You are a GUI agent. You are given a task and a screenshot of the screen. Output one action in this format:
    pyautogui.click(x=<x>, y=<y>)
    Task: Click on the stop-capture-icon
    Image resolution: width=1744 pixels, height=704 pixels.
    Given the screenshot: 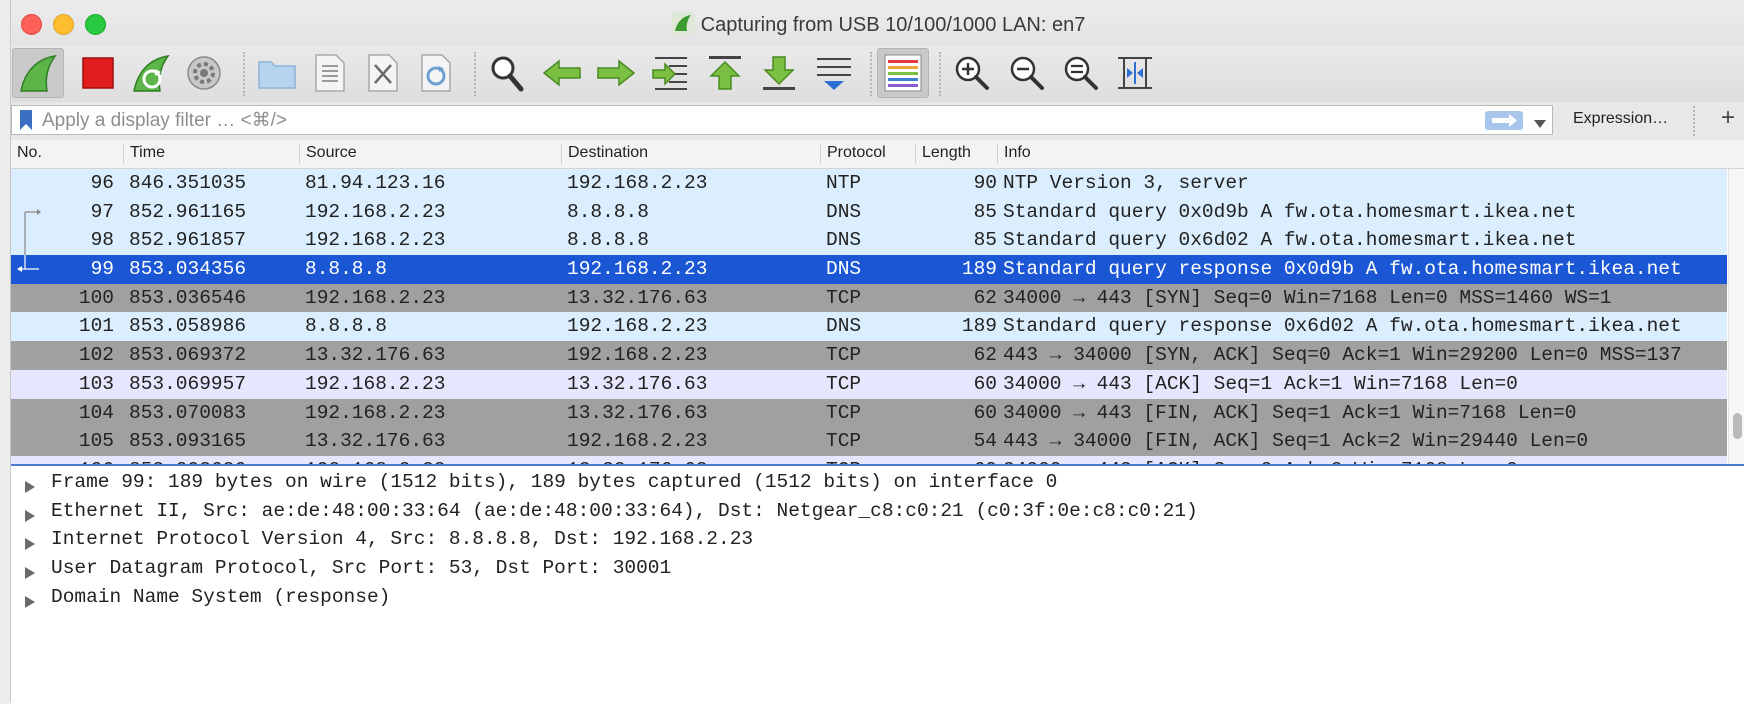 What is the action you would take?
    pyautogui.click(x=98, y=73)
    